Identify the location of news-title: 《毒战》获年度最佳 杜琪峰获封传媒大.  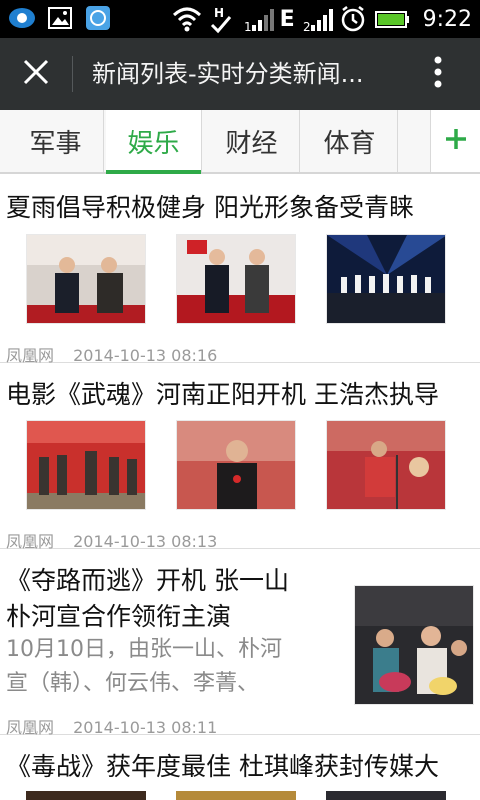
(222, 766).